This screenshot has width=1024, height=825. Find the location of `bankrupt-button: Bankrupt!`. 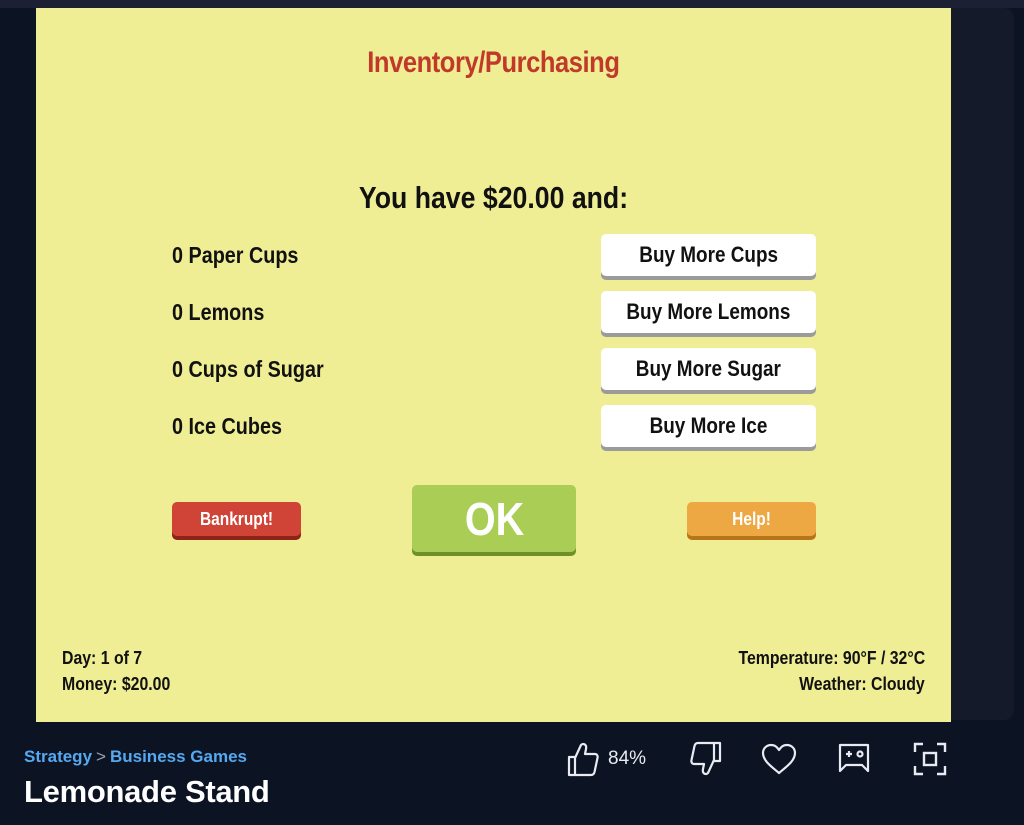

bankrupt-button: Bankrupt! is located at coordinates (236, 519).